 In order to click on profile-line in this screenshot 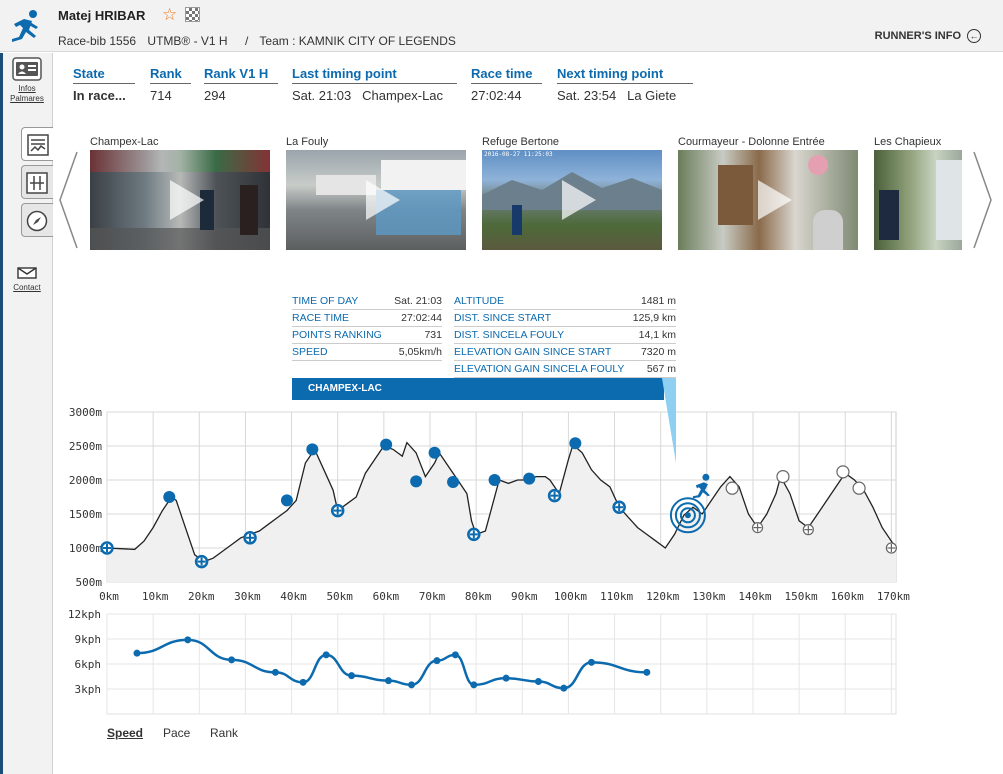, I will do `click(501, 502)`.